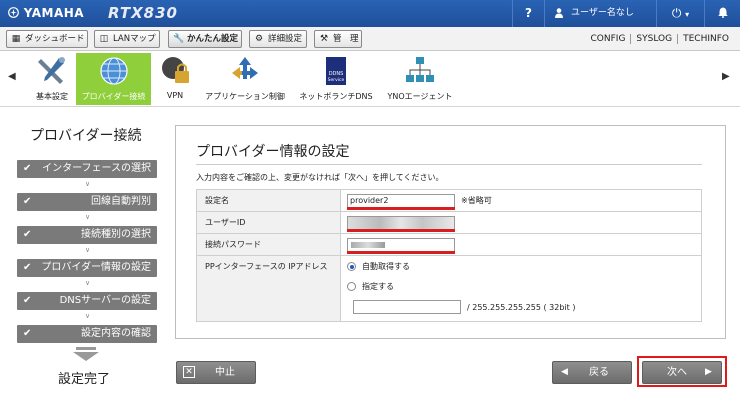 Image resolution: width=740 pixels, height=397 pixels. What do you see at coordinates (16, 39) in the screenshot?
I see `dashboard-icon: ▦` at bounding box center [16, 39].